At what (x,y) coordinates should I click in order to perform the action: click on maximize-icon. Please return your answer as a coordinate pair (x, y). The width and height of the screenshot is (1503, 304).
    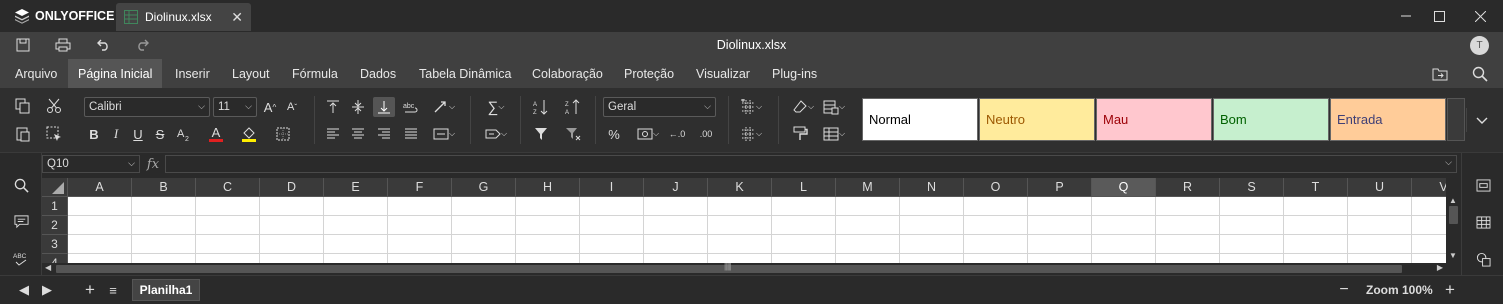
    Looking at the image, I should click on (1439, 16).